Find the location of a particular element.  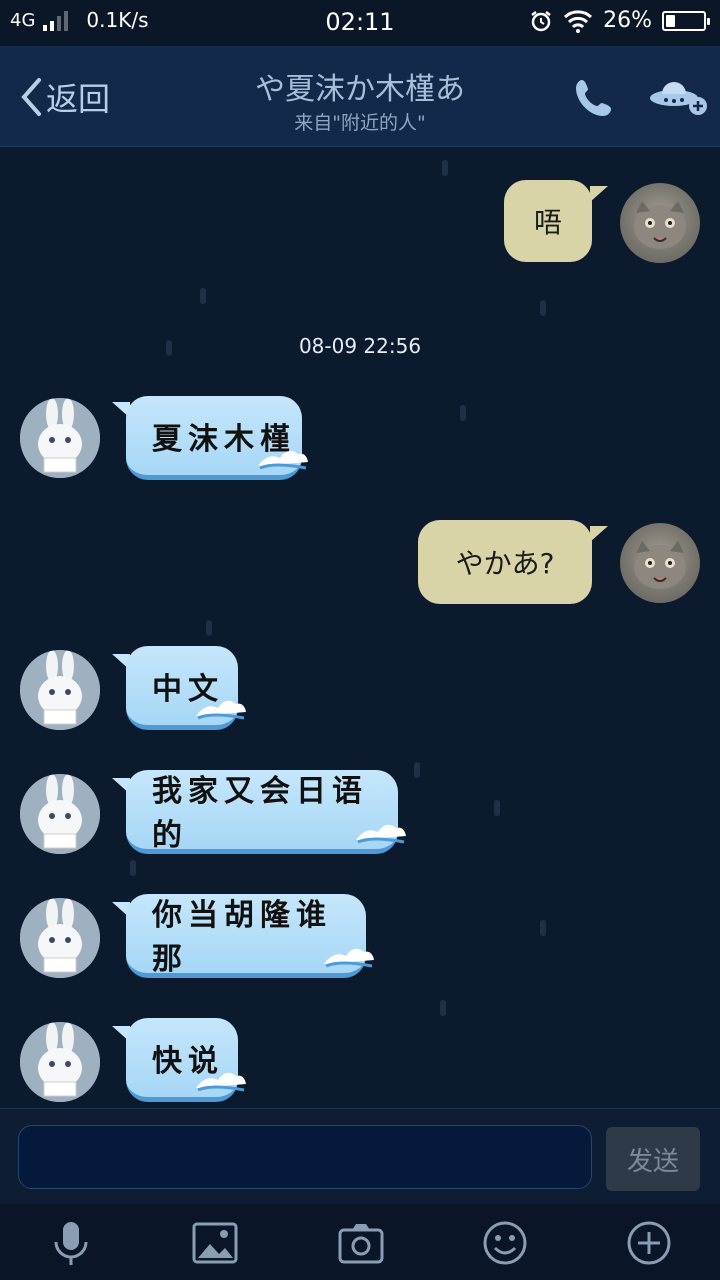

status-bar: 4G 0.1K/s 02:11 26% is located at coordinates (360, 23).